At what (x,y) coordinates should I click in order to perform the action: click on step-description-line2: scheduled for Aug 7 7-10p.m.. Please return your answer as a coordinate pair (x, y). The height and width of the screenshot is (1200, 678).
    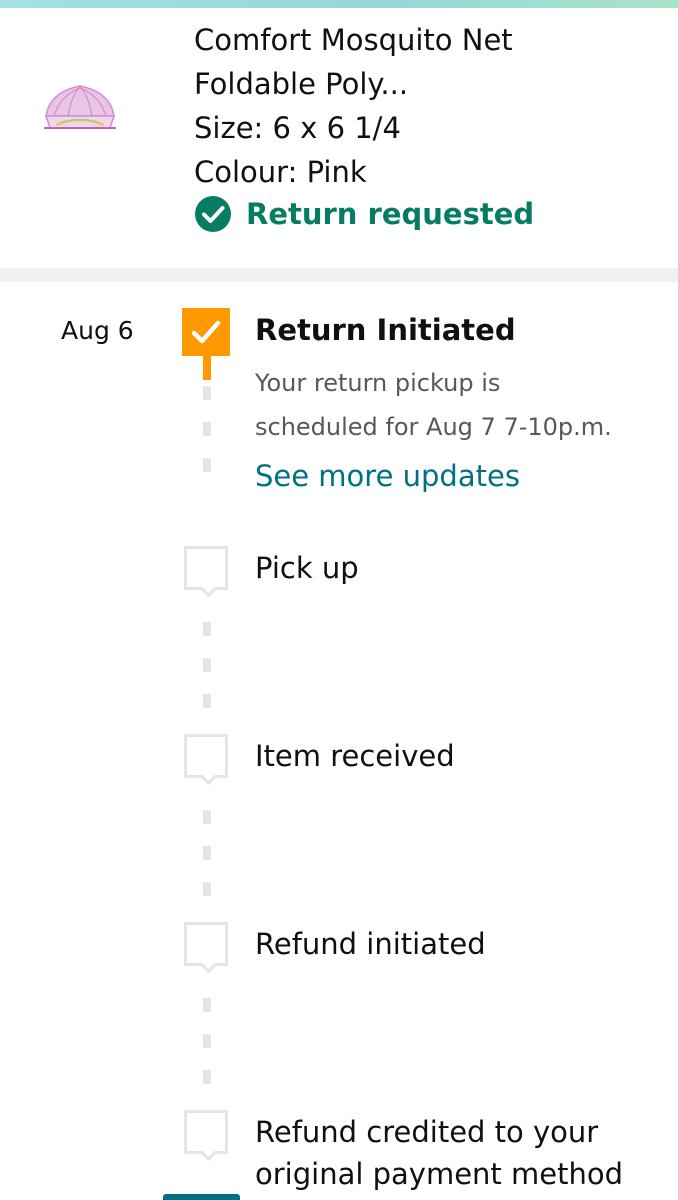
    Looking at the image, I should click on (433, 427).